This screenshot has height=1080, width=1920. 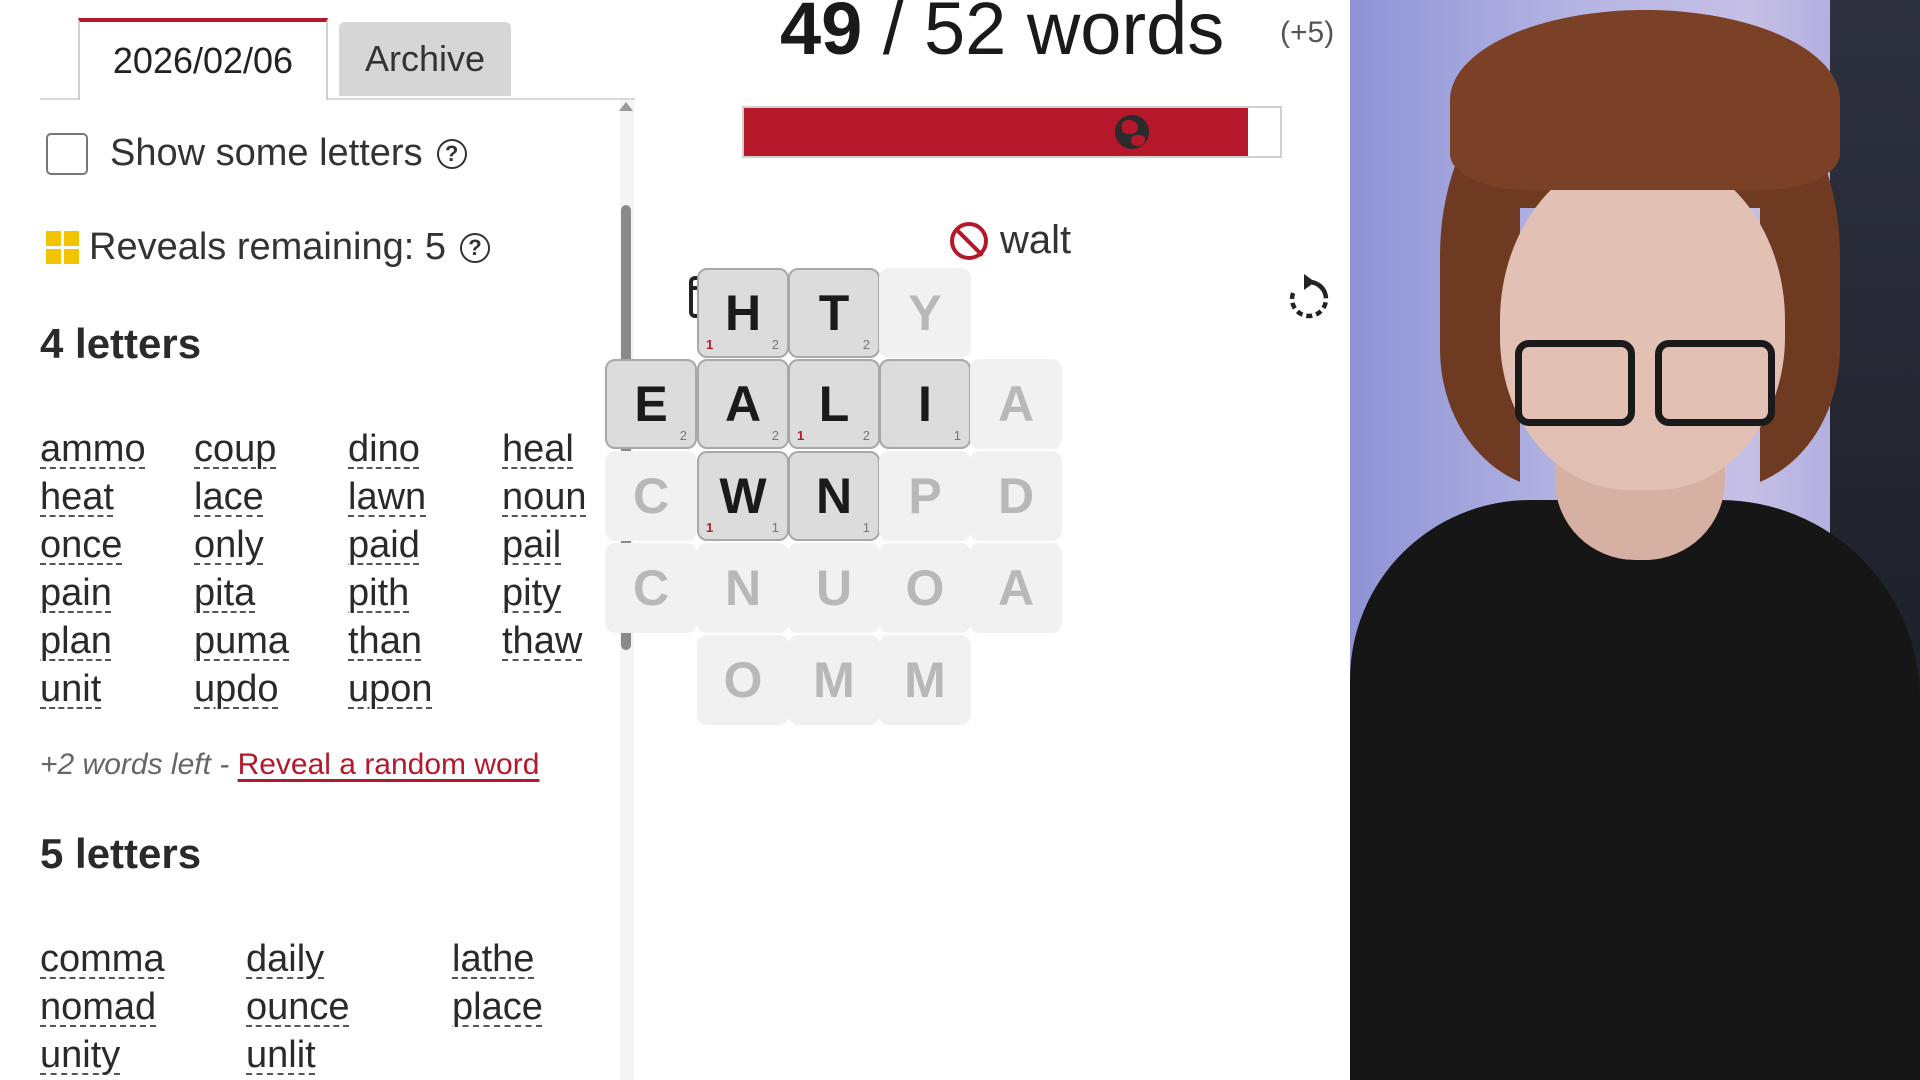 What do you see at coordinates (117, 593) in the screenshot?
I see `word-item: pain` at bounding box center [117, 593].